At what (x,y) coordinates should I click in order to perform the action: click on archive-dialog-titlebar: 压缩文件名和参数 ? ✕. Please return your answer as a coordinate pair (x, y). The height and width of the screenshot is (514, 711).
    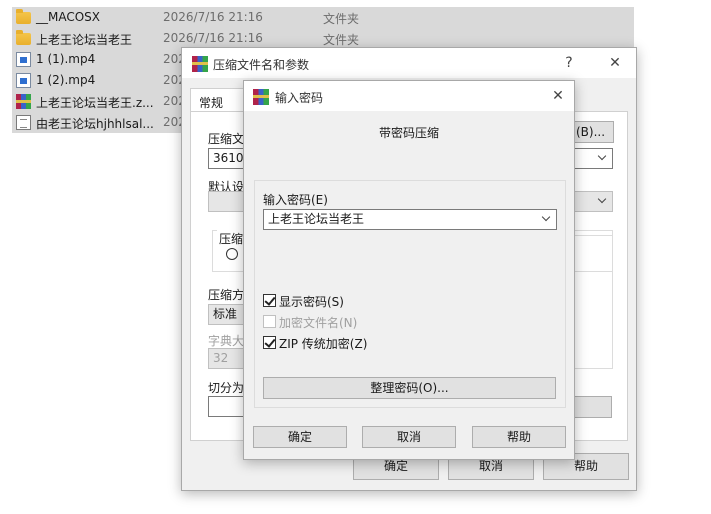
    Looking at the image, I should click on (409, 63).